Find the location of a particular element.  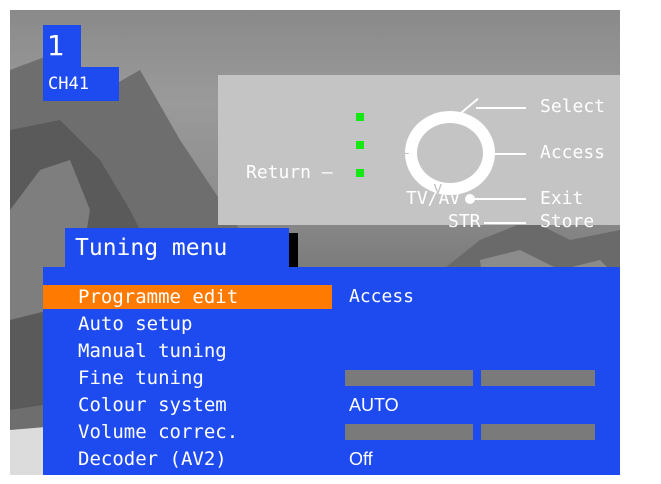

menu-item-label: Auto setup is located at coordinates (135, 324).